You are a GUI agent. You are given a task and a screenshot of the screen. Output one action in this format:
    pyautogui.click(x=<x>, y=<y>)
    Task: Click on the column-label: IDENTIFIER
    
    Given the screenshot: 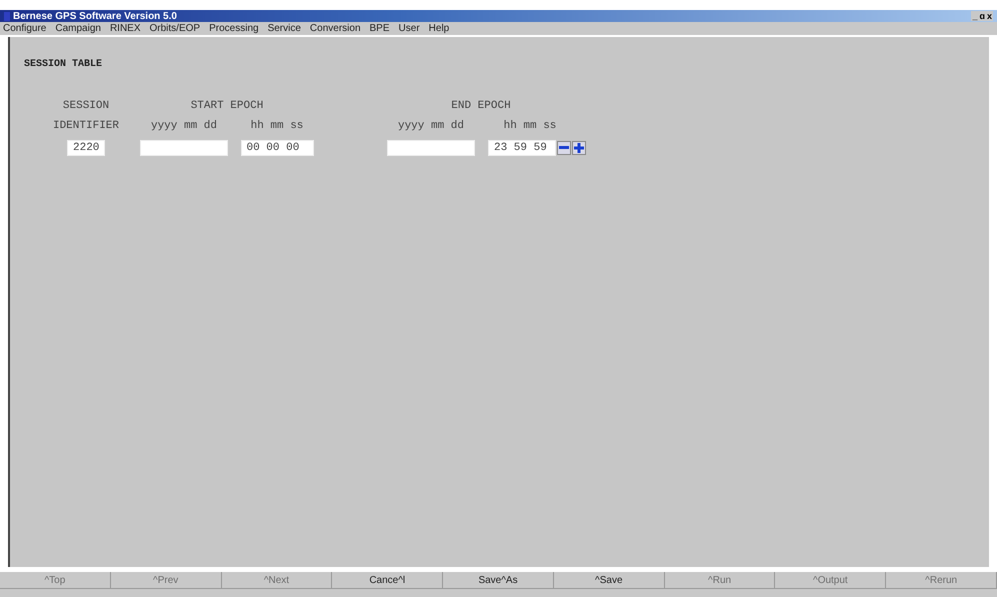 What is the action you would take?
    pyautogui.click(x=86, y=126)
    